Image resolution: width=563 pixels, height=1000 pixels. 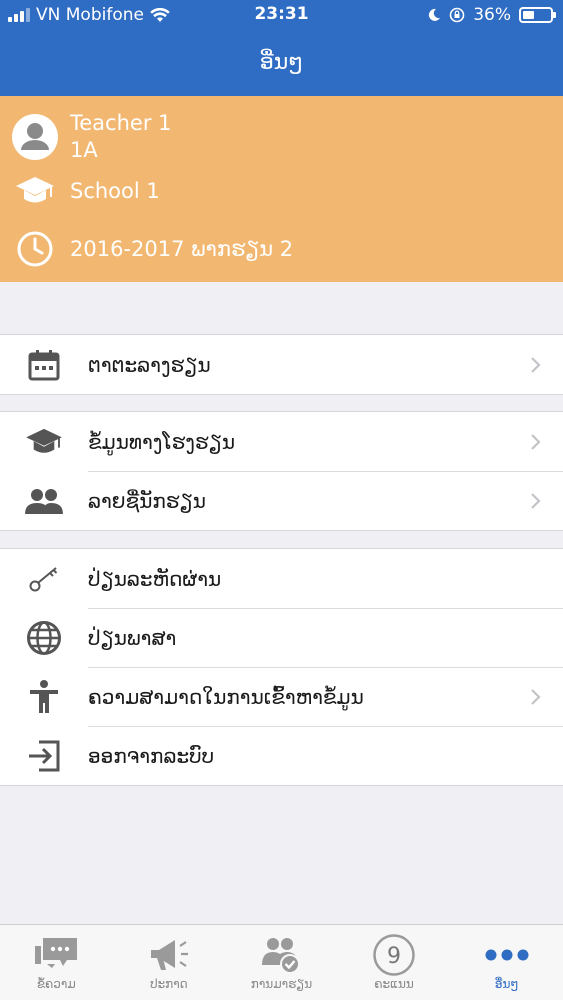 What do you see at coordinates (506, 962) in the screenshot?
I see `tab-more: ອື່ນໆ` at bounding box center [506, 962].